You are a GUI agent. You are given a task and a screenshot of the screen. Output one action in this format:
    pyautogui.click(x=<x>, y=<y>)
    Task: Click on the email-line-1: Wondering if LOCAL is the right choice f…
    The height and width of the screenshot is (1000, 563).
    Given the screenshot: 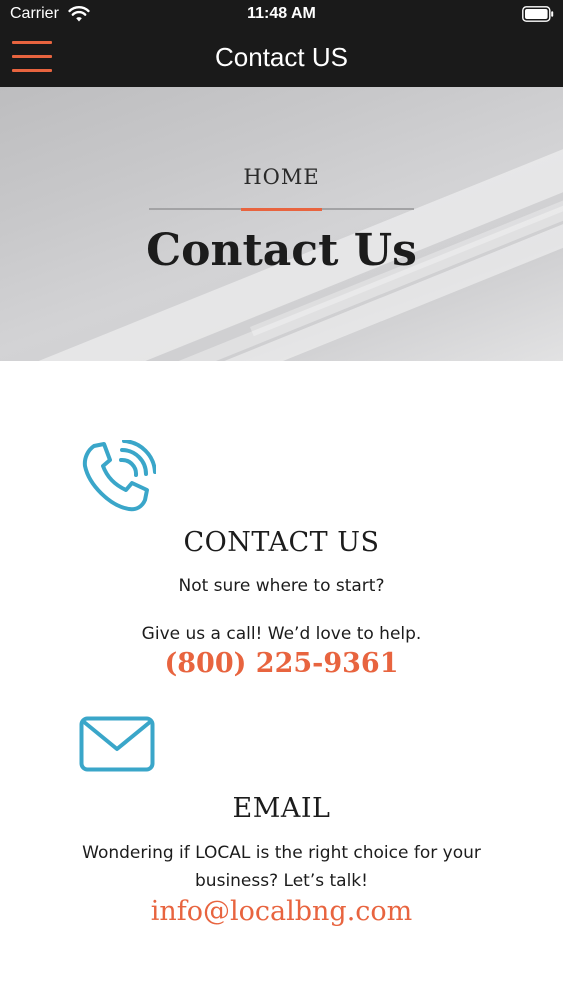 What is the action you would take?
    pyautogui.click(x=281, y=853)
    